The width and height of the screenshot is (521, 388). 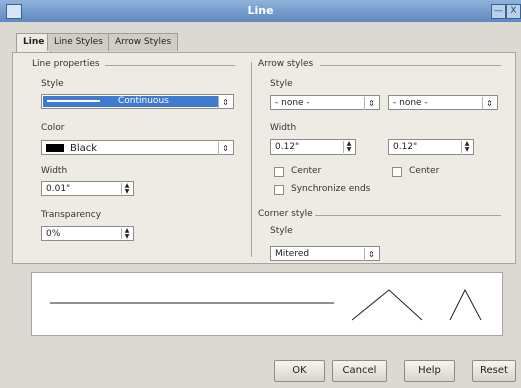 What do you see at coordinates (431, 147) in the screenshot?
I see `arrow-end-width-spinbox: 0.12" ▲ ▼` at bounding box center [431, 147].